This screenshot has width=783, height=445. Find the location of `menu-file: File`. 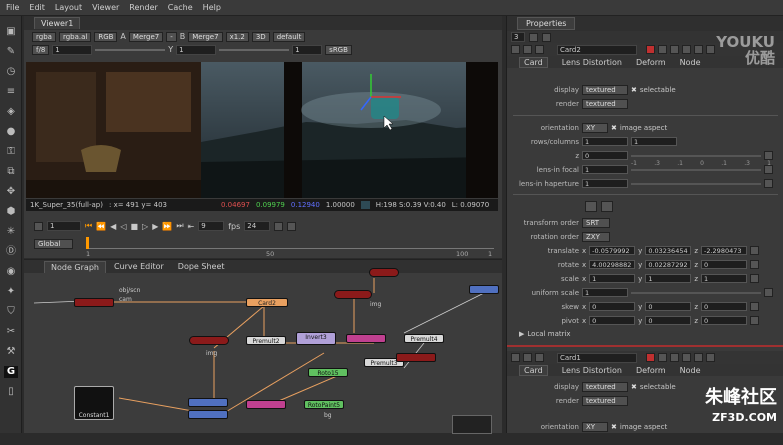

menu-file: File is located at coordinates (12, 7).